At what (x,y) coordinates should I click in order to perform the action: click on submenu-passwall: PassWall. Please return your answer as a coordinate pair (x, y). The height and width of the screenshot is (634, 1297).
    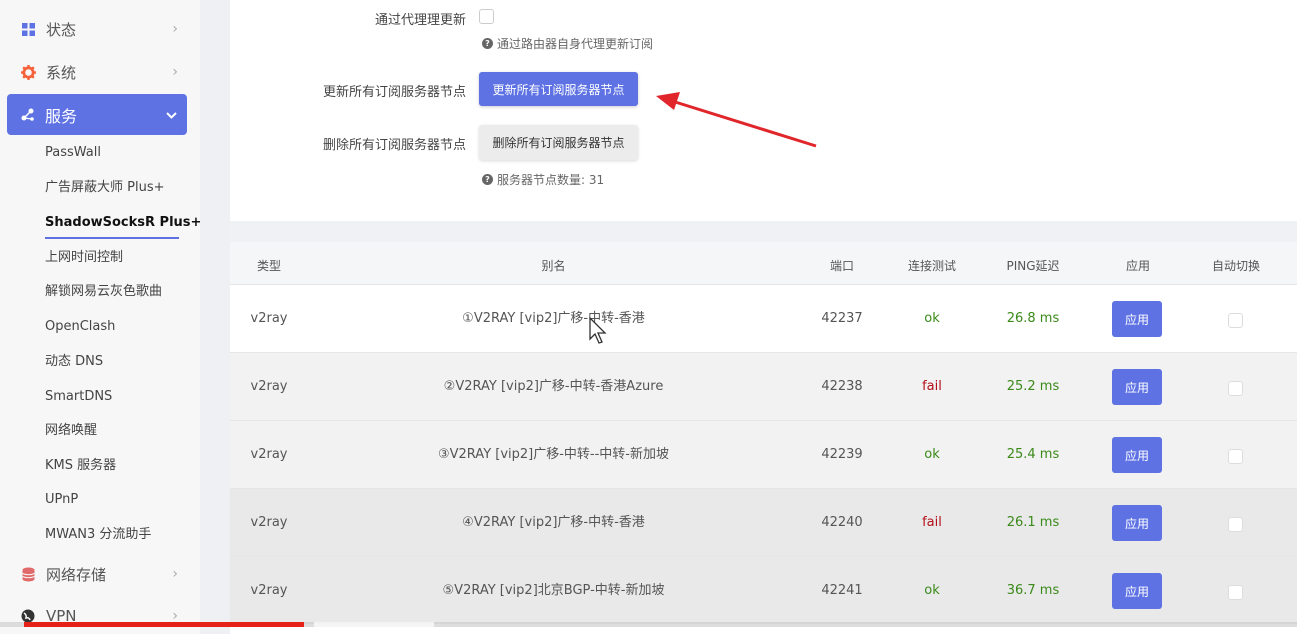
    Looking at the image, I should click on (73, 153).